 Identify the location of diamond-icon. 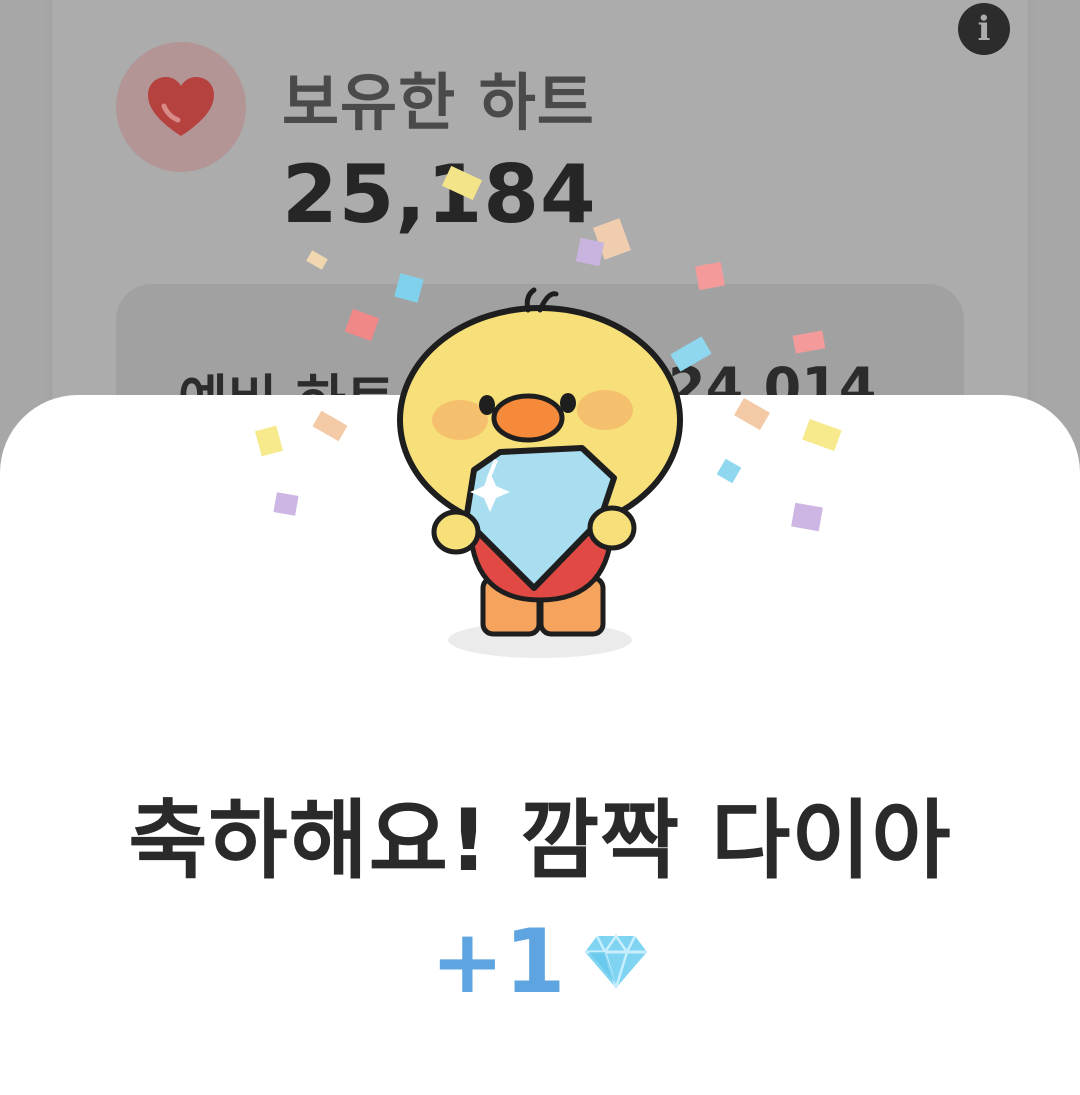
(616, 961).